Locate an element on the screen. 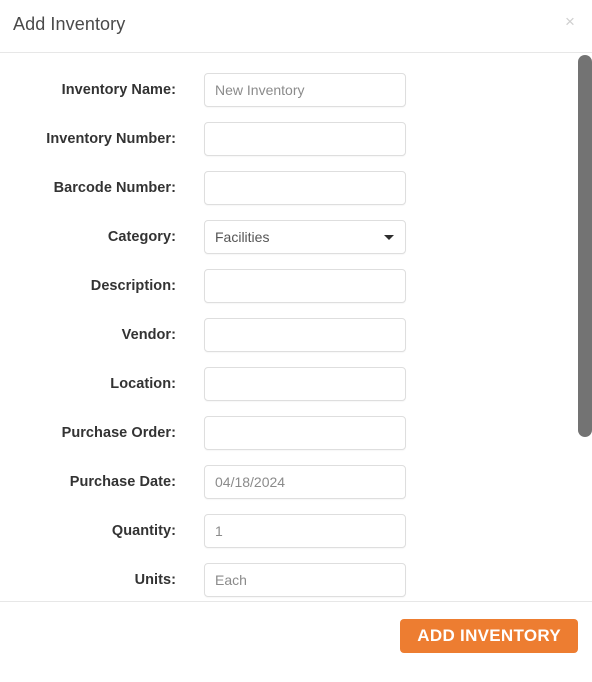 The height and width of the screenshot is (682, 592). select-category: Facilities is located at coordinates (305, 236).